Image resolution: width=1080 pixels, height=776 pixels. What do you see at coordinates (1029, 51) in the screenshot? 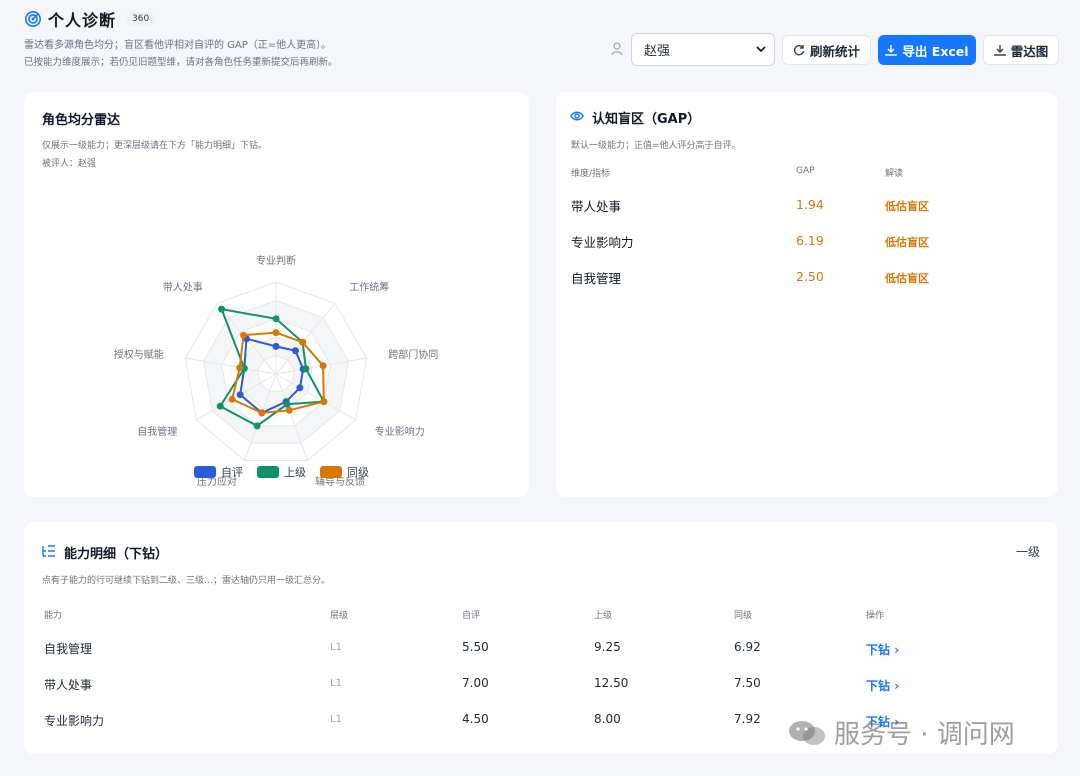
I see `export-radar-label: 雷达图` at bounding box center [1029, 51].